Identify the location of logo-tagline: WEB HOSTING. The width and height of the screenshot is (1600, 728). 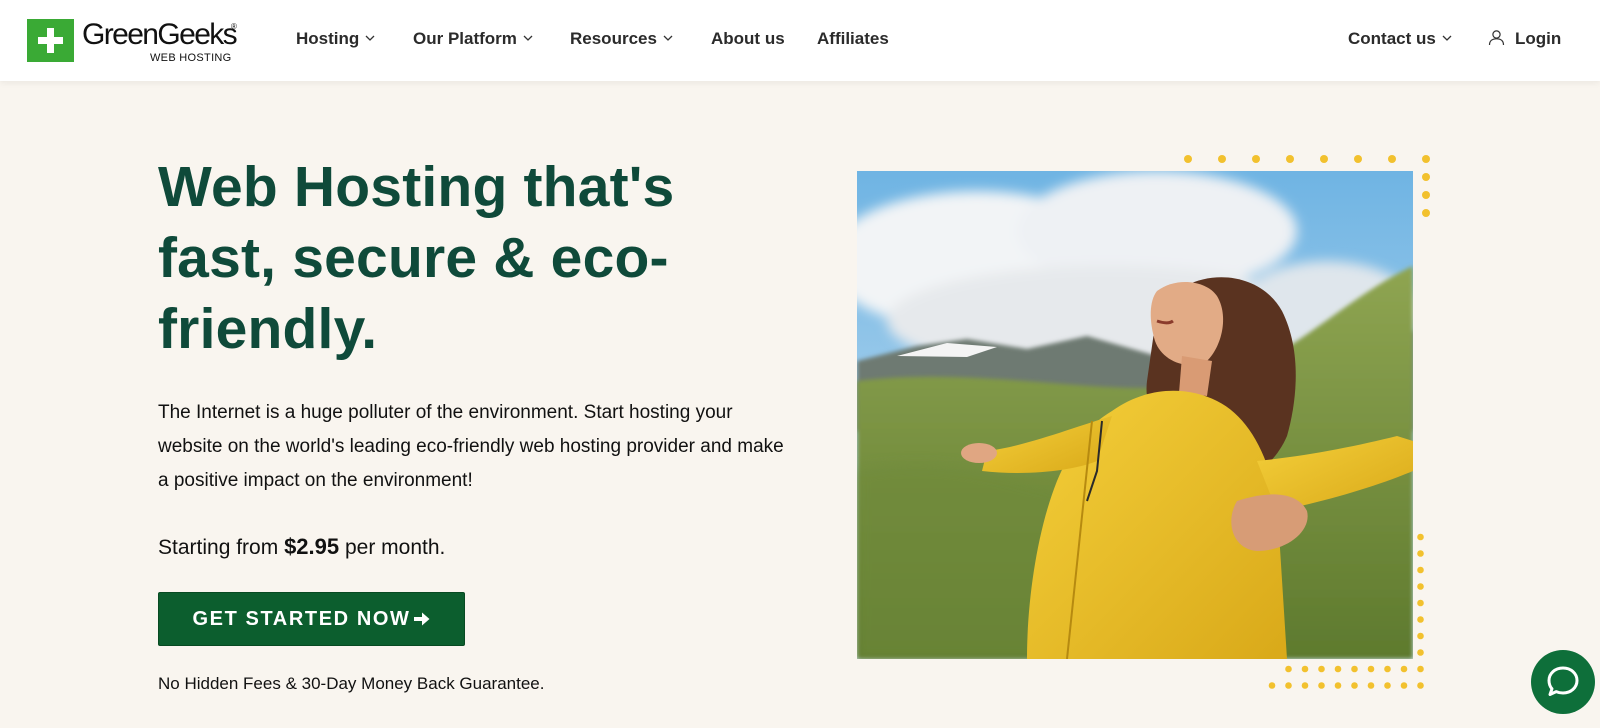
(191, 58).